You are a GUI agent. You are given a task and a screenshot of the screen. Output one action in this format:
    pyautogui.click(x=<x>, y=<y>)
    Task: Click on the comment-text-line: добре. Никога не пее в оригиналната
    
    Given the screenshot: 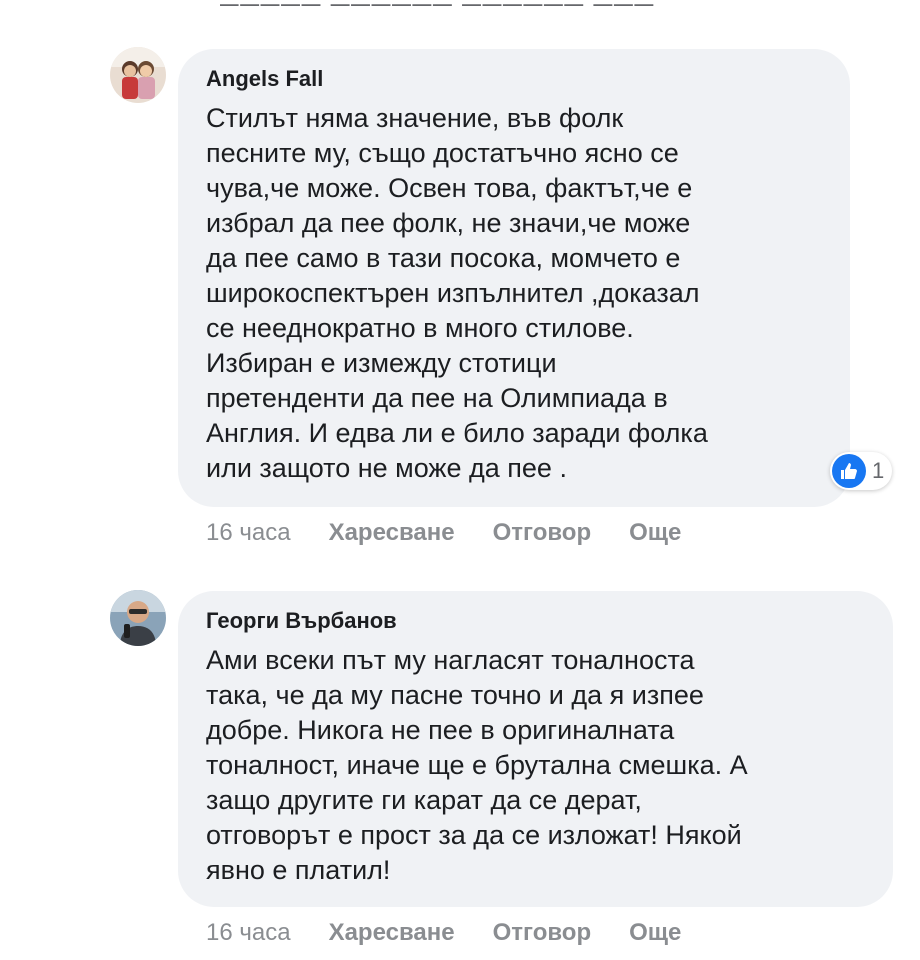 What is the action you would take?
    pyautogui.click(x=440, y=730)
    